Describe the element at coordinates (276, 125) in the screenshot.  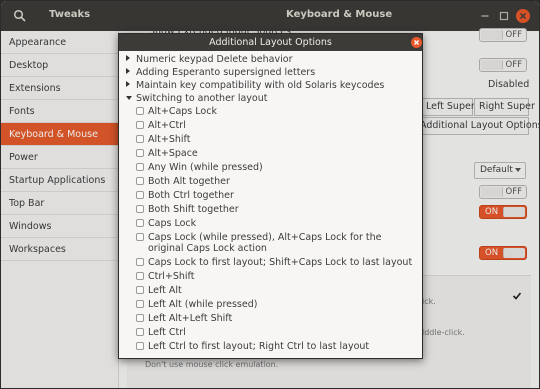
I see `option-alt-ctrl: Alt+Ctrl` at that location.